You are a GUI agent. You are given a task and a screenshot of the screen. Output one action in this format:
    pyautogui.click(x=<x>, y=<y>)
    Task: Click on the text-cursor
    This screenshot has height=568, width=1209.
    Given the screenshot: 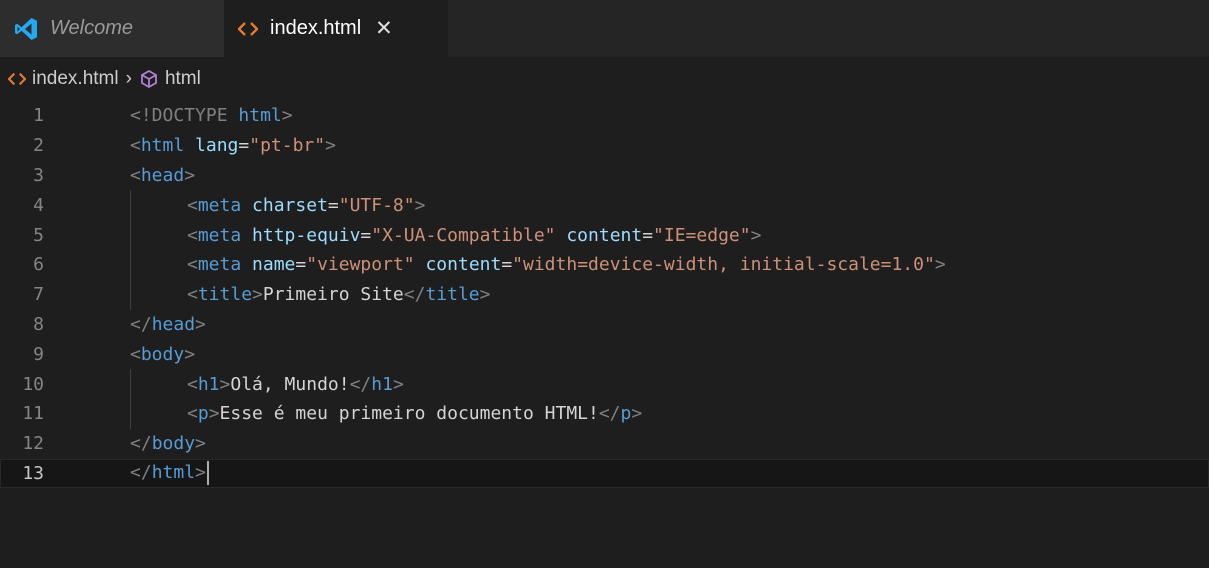 What is the action you would take?
    pyautogui.click(x=207, y=473)
    